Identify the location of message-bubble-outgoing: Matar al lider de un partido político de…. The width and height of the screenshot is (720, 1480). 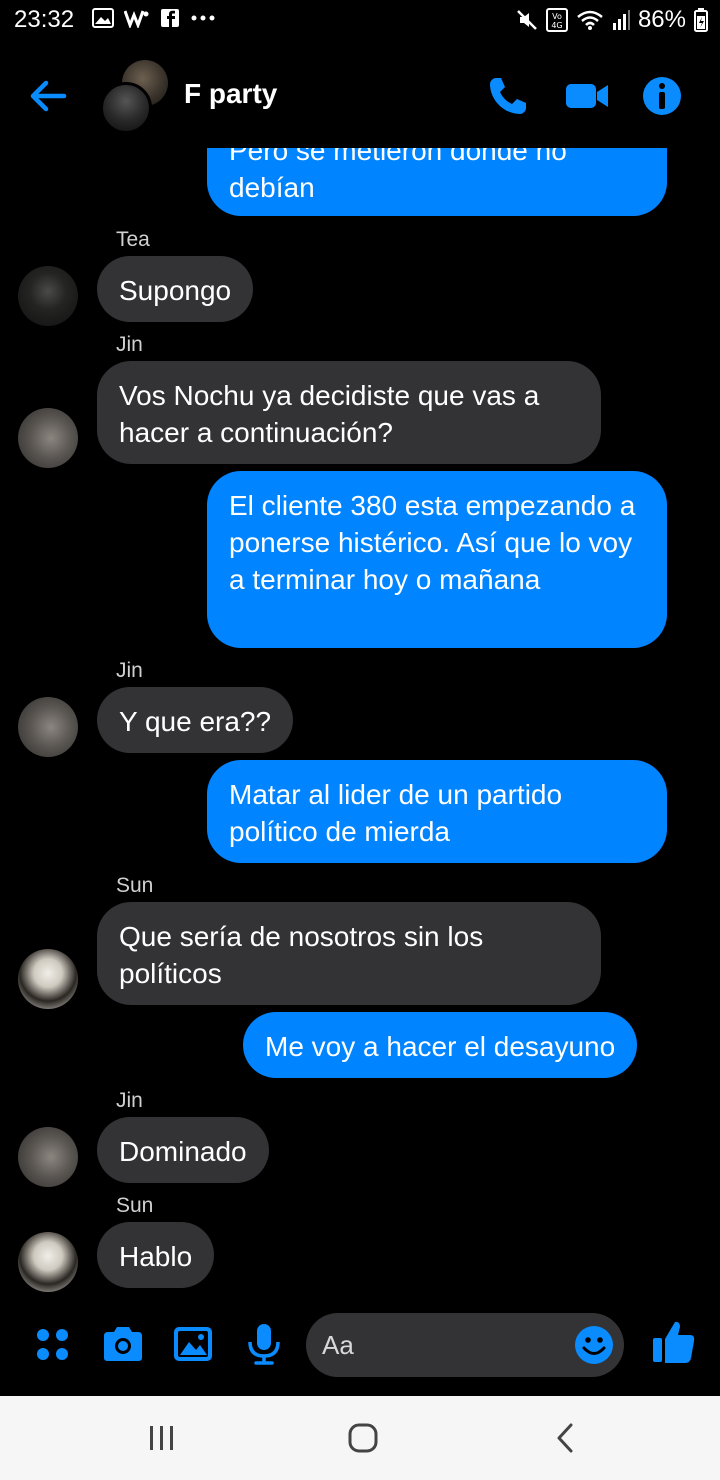
(437, 811).